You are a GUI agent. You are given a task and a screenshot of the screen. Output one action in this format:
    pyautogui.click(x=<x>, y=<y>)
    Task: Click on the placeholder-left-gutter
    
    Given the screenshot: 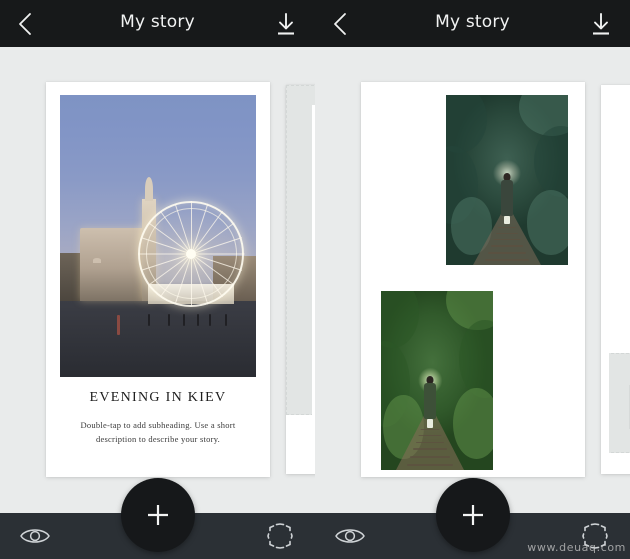 What is the action you would take?
    pyautogui.click(x=605, y=279)
    